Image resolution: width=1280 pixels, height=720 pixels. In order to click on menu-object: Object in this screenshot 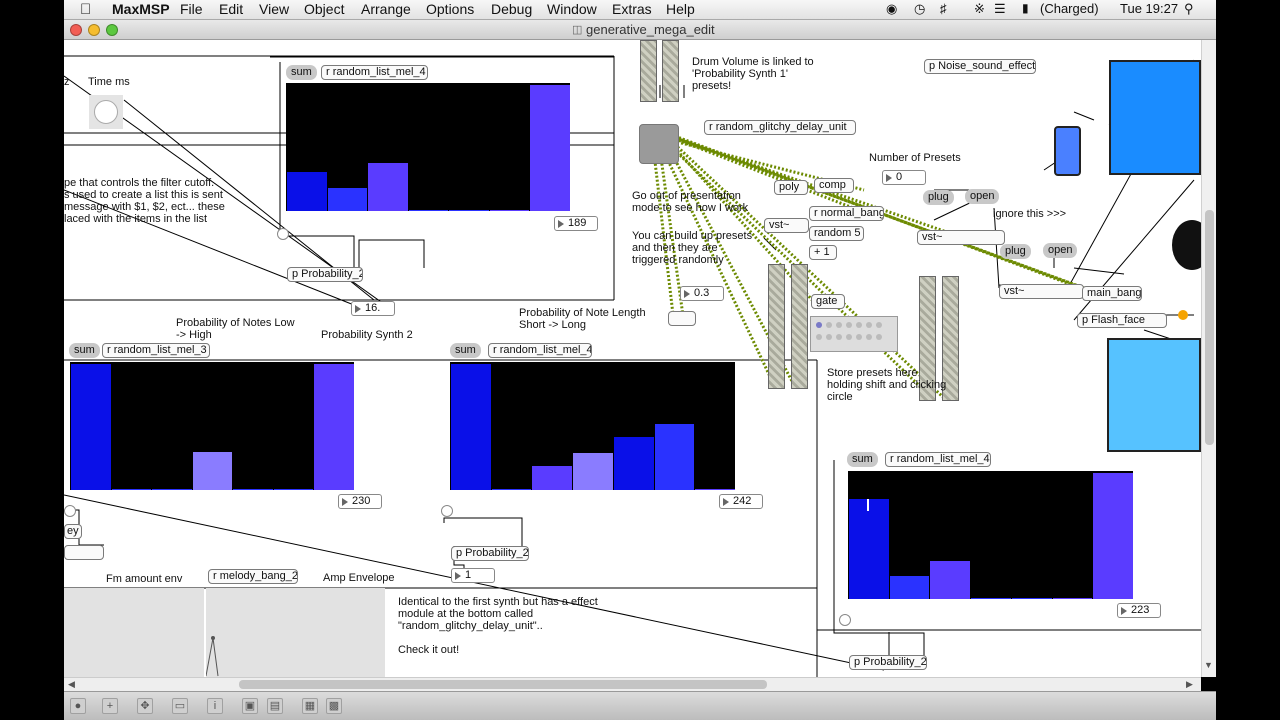, I will do `click(324, 9)`.